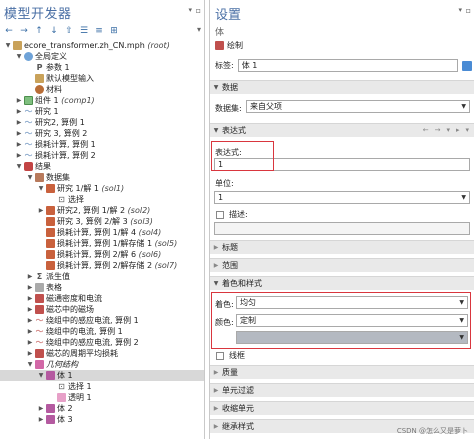 The height and width of the screenshot is (439, 474). I want to click on section-title: 收缩单元, so click(238, 408).